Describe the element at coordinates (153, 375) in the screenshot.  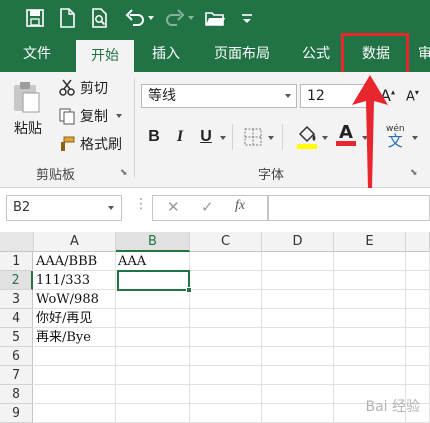
I see `cell-b7` at that location.